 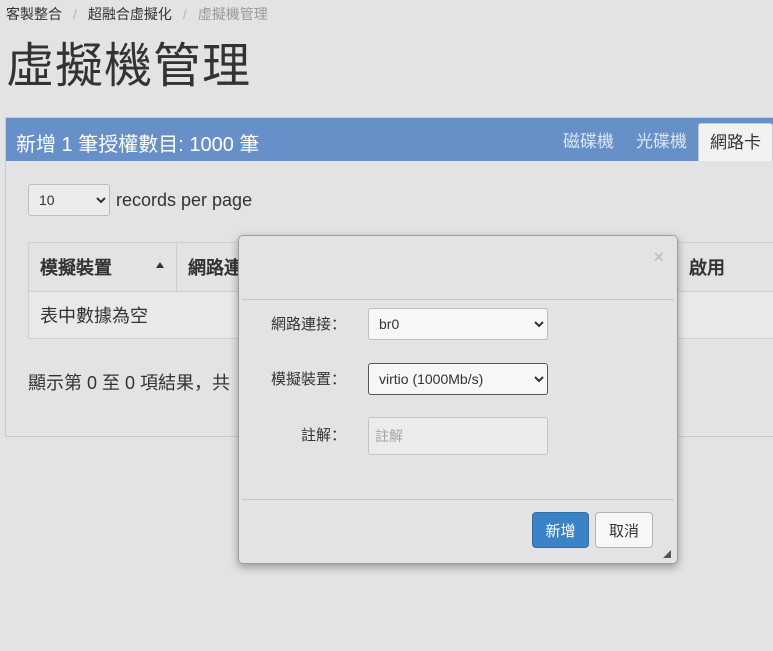 What do you see at coordinates (130, 14) in the screenshot?
I see `breadcrumb-item-virtualization: 超融合虛擬化` at bounding box center [130, 14].